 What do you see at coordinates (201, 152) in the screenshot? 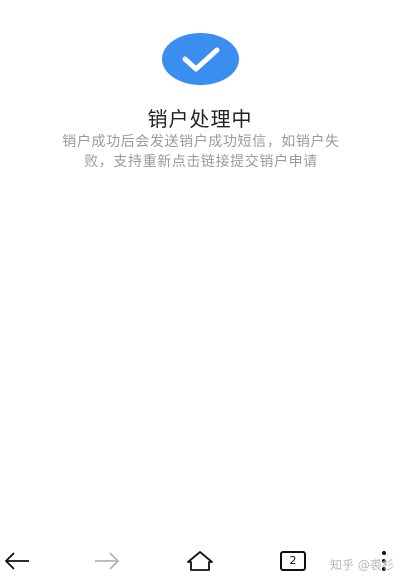
I see `status-message: 销户成功后会发送销户成功短信，如销户失败，支持重新点击链接提交销户申请` at bounding box center [201, 152].